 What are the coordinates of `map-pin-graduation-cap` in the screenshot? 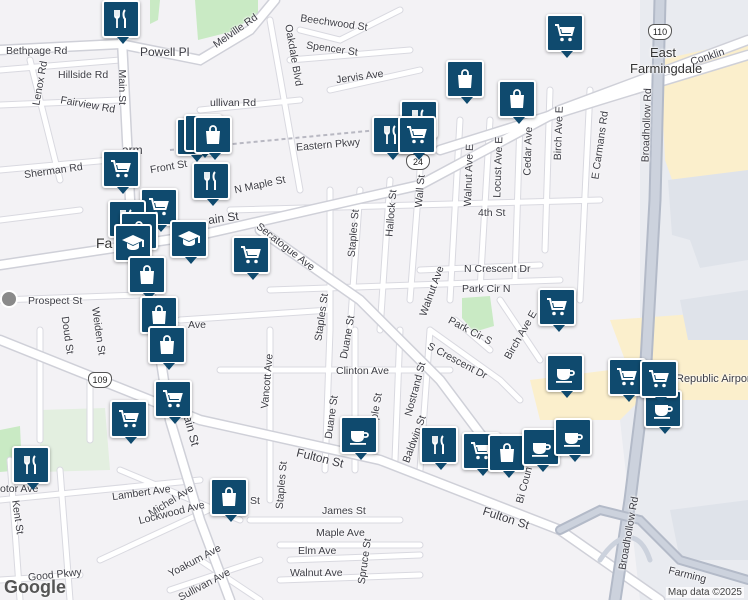 It's located at (189, 242).